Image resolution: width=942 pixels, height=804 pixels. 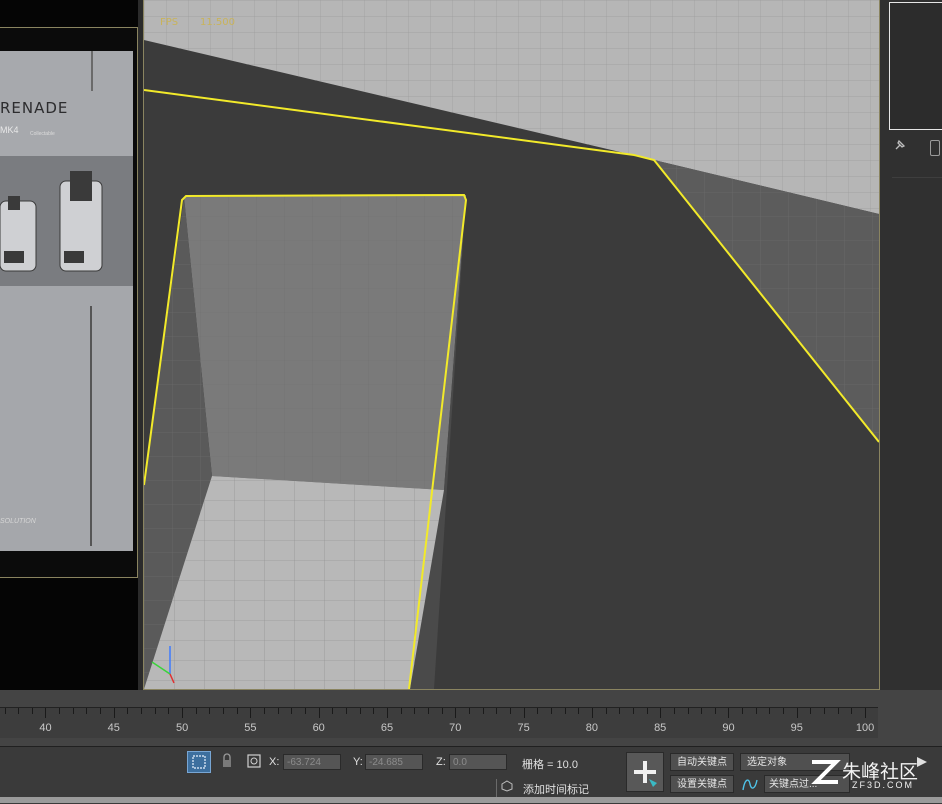 I want to click on auto-key-button: 自动关键点, so click(x=702, y=762).